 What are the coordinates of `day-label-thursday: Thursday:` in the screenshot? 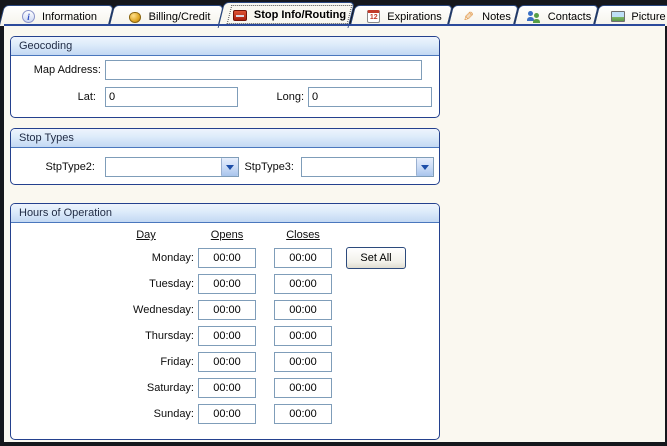 It's located at (169, 336).